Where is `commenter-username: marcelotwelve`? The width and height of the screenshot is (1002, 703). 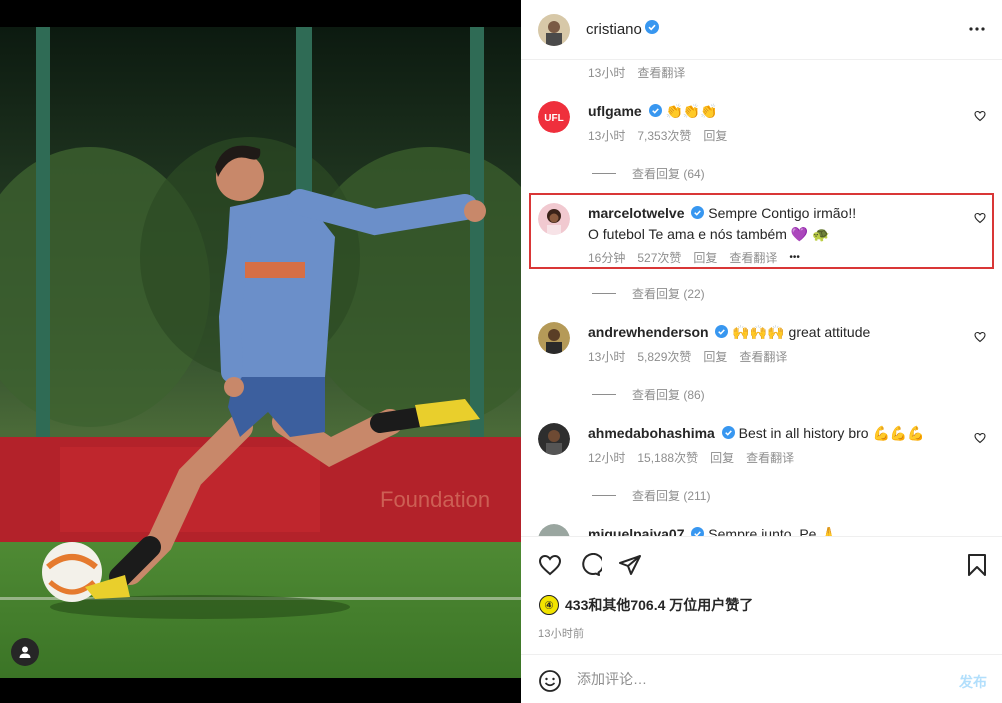 commenter-username: marcelotwelve is located at coordinates (636, 213).